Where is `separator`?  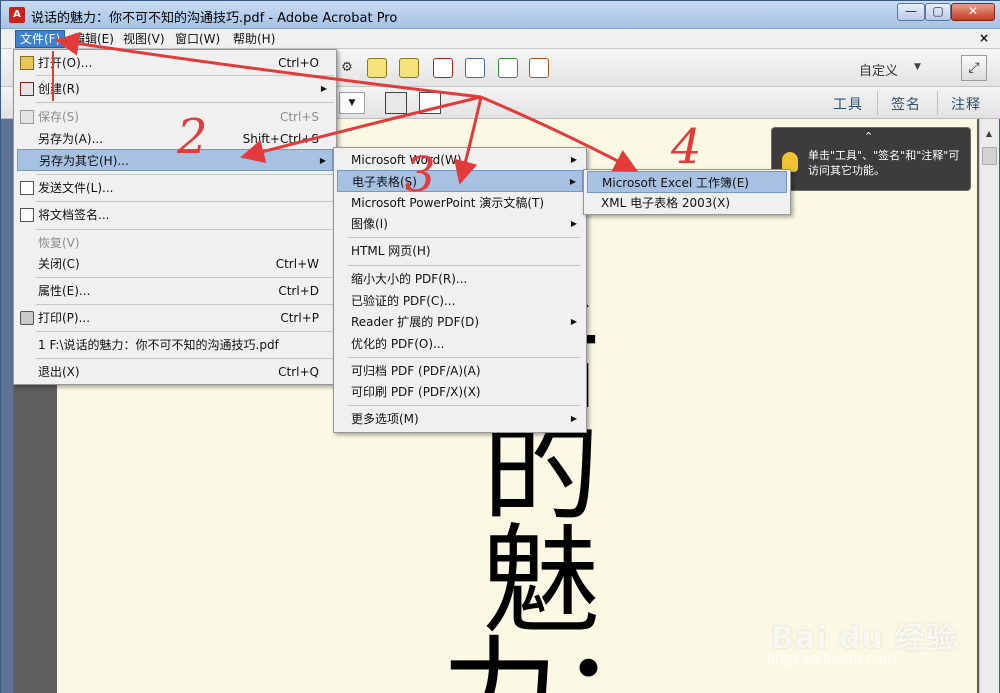 separator is located at coordinates (877, 103).